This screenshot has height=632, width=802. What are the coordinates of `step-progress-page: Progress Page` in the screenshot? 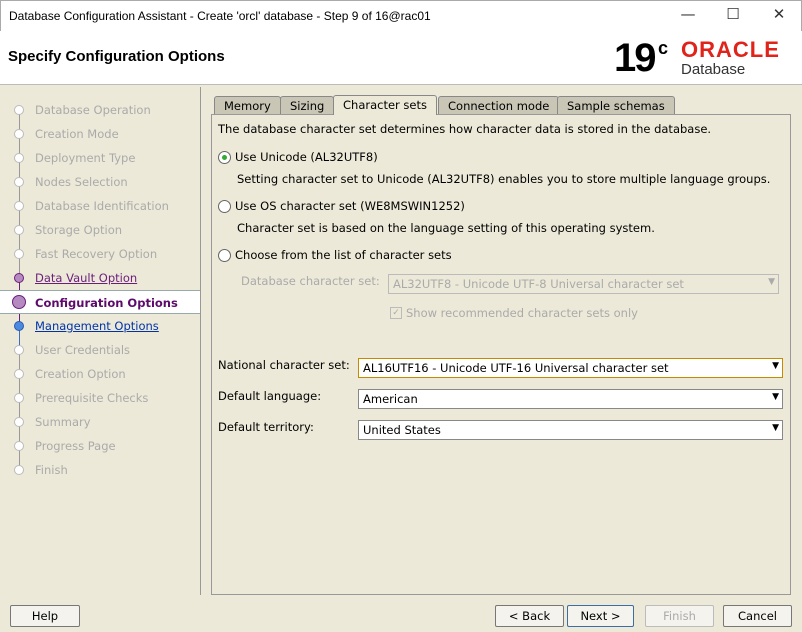 It's located at (100, 446).